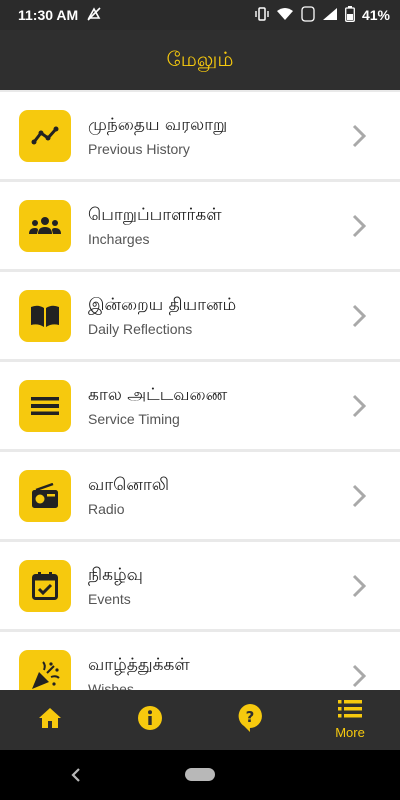 Image resolution: width=400 pixels, height=800 pixels. What do you see at coordinates (158, 125) in the screenshot?
I see `menu-item-title: முந்தைய வரலாறு` at bounding box center [158, 125].